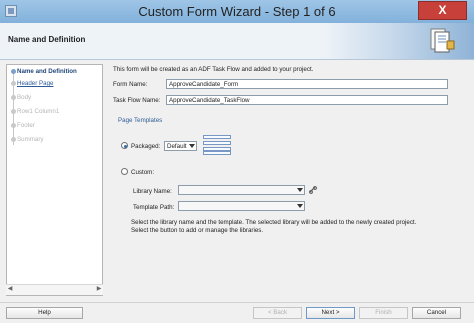 The width and height of the screenshot is (474, 323). Describe the element at coordinates (442, 10) in the screenshot. I see `close-button: X` at that location.